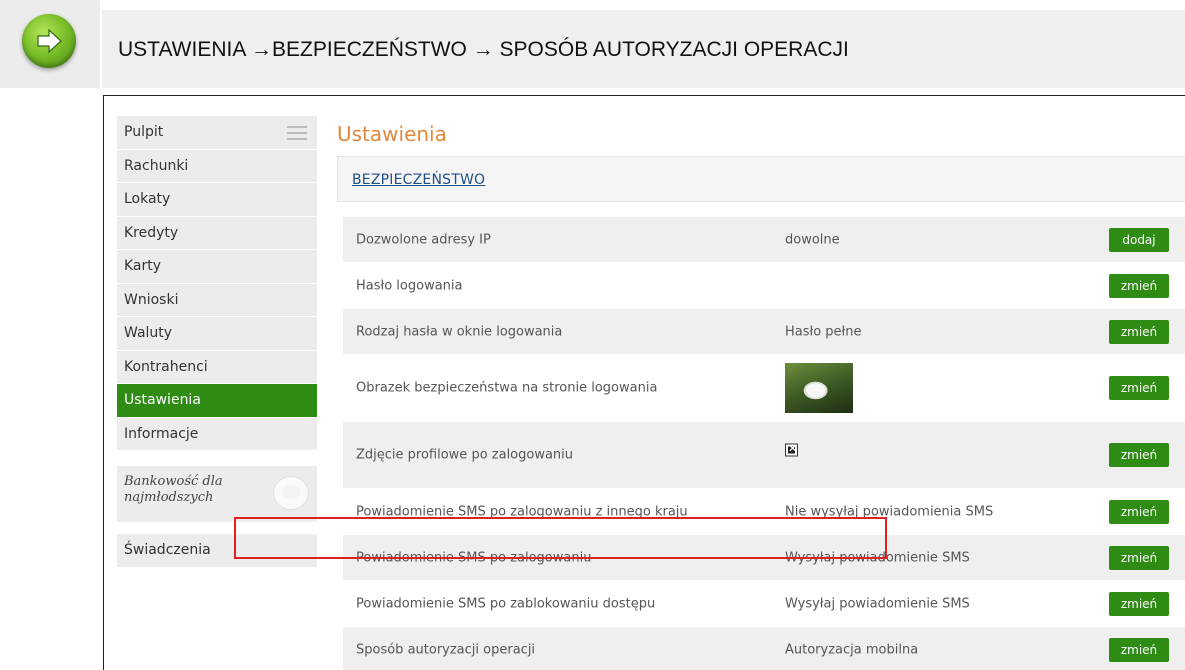 The width and height of the screenshot is (1185, 670). Describe the element at coordinates (166, 366) in the screenshot. I see `sidebar-item-label: Kontrahenci` at that location.